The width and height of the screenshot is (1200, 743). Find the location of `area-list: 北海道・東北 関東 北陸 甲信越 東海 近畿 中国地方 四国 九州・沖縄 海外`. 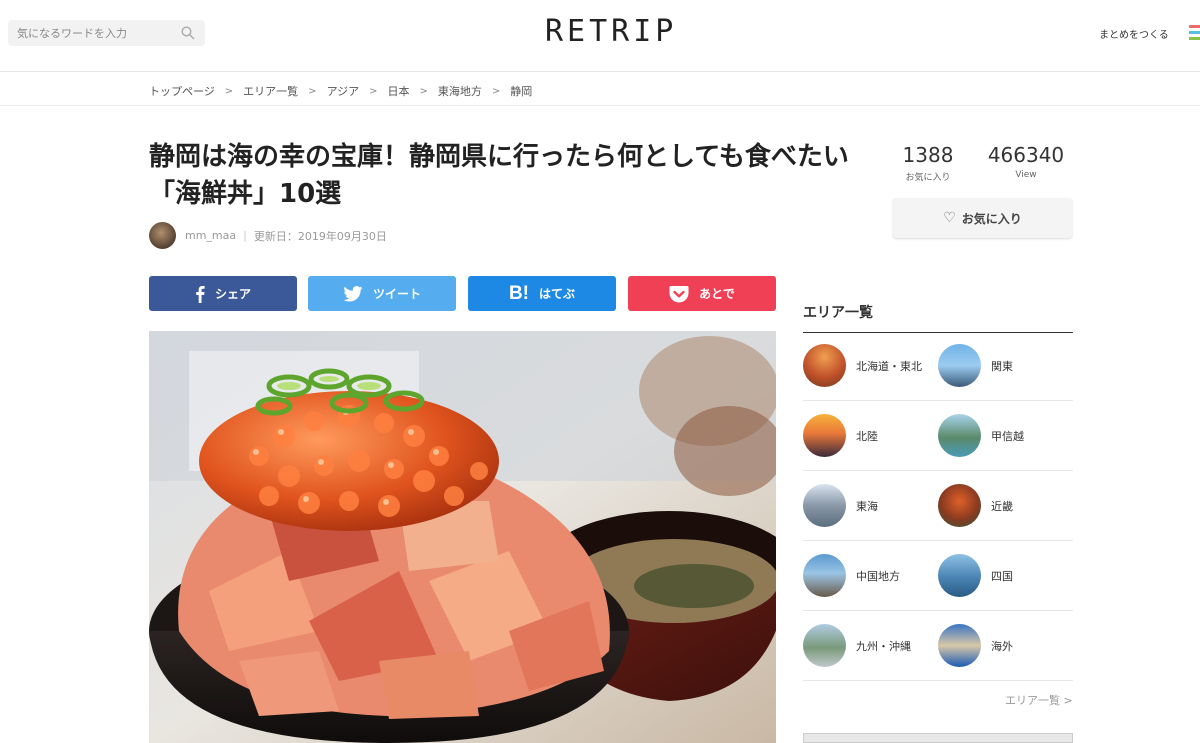

area-list: 北海道・東北 関東 北陸 甲信越 東海 近畿 中国地方 四国 九州・沖縄 海外 is located at coordinates (938, 506).